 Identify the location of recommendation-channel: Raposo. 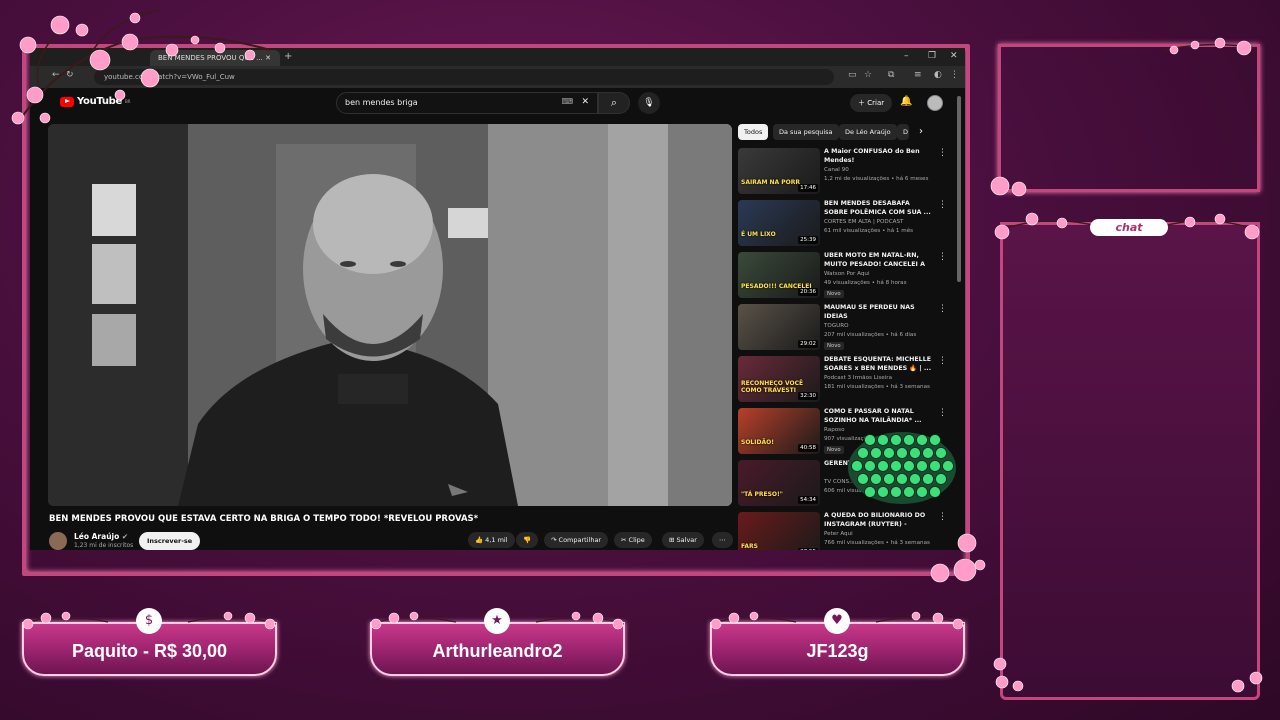
(834, 430).